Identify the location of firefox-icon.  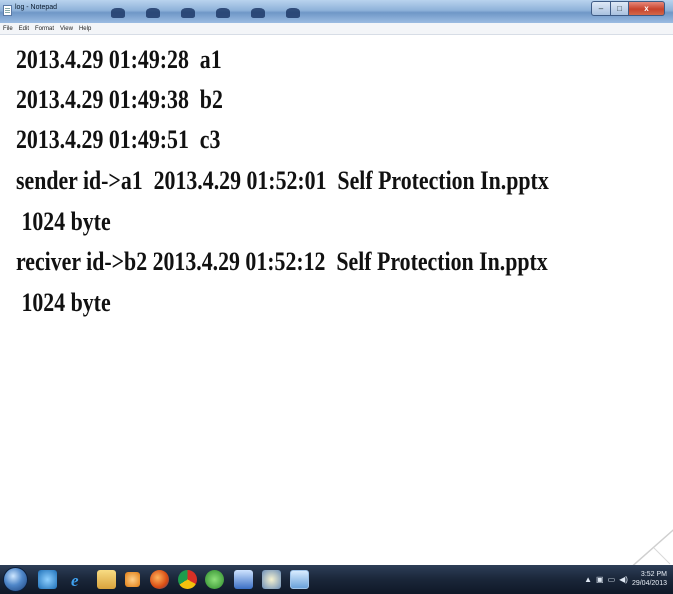
(159, 579).